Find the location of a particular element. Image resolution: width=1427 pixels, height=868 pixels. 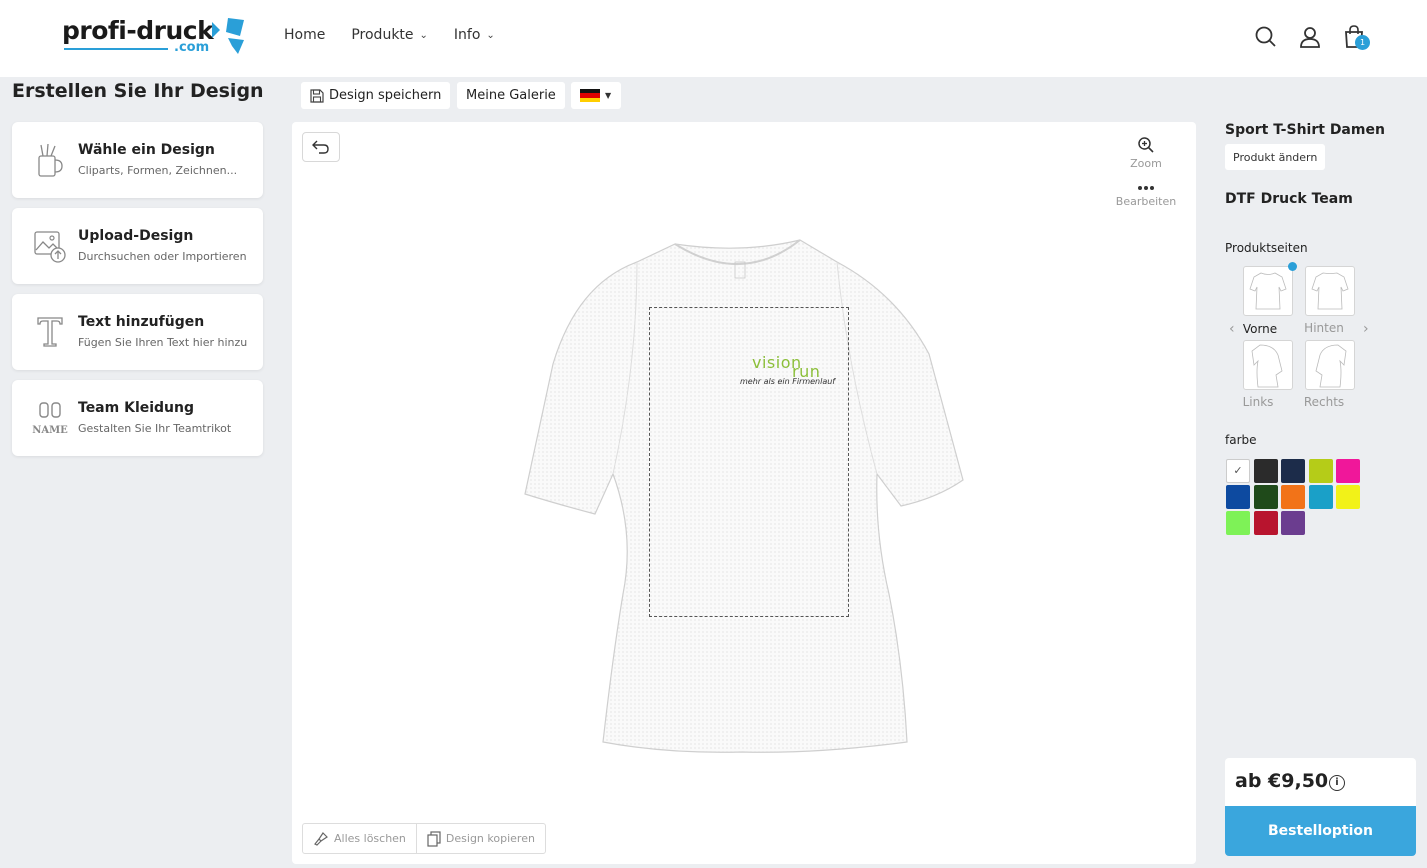

tshirt-front-thumb-icon is located at coordinates (1268, 291).